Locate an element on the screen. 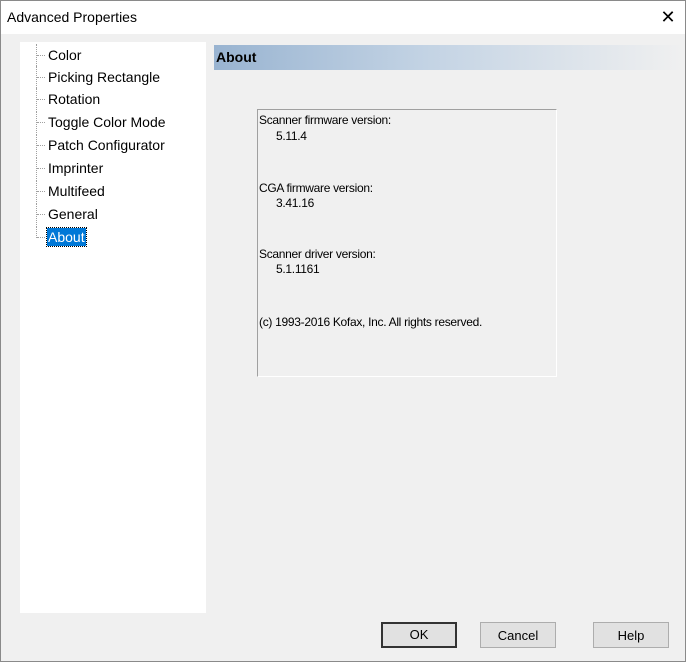 This screenshot has width=686, height=662. panel-header: About is located at coordinates (449, 57).